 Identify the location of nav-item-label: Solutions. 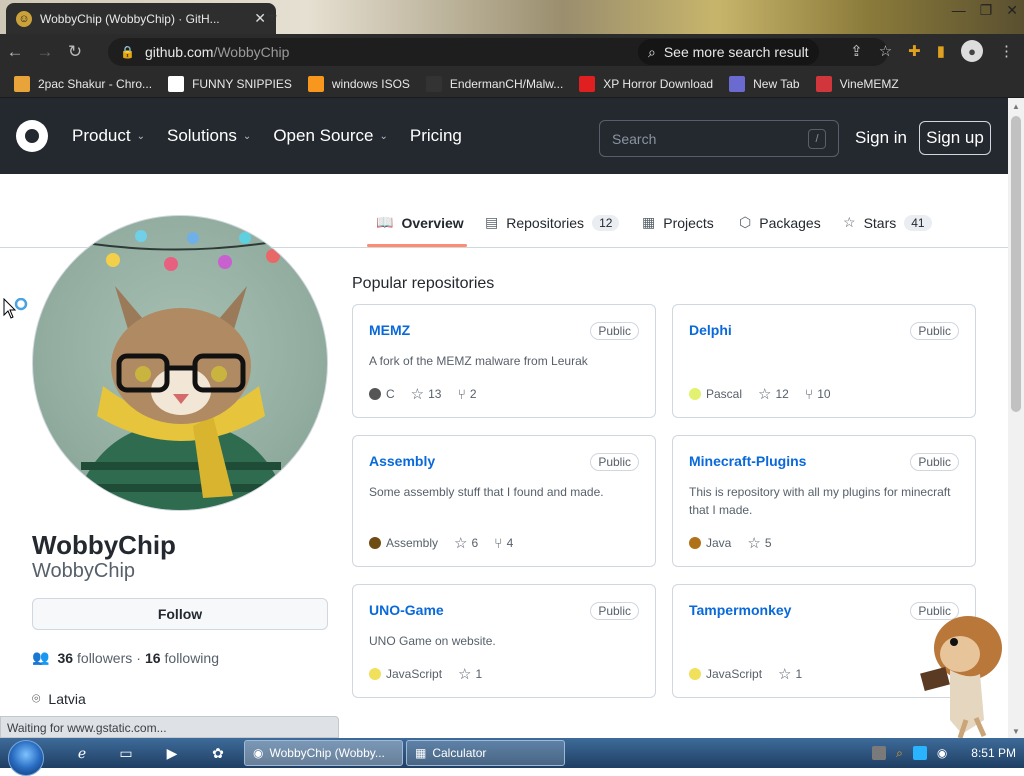
(201, 135).